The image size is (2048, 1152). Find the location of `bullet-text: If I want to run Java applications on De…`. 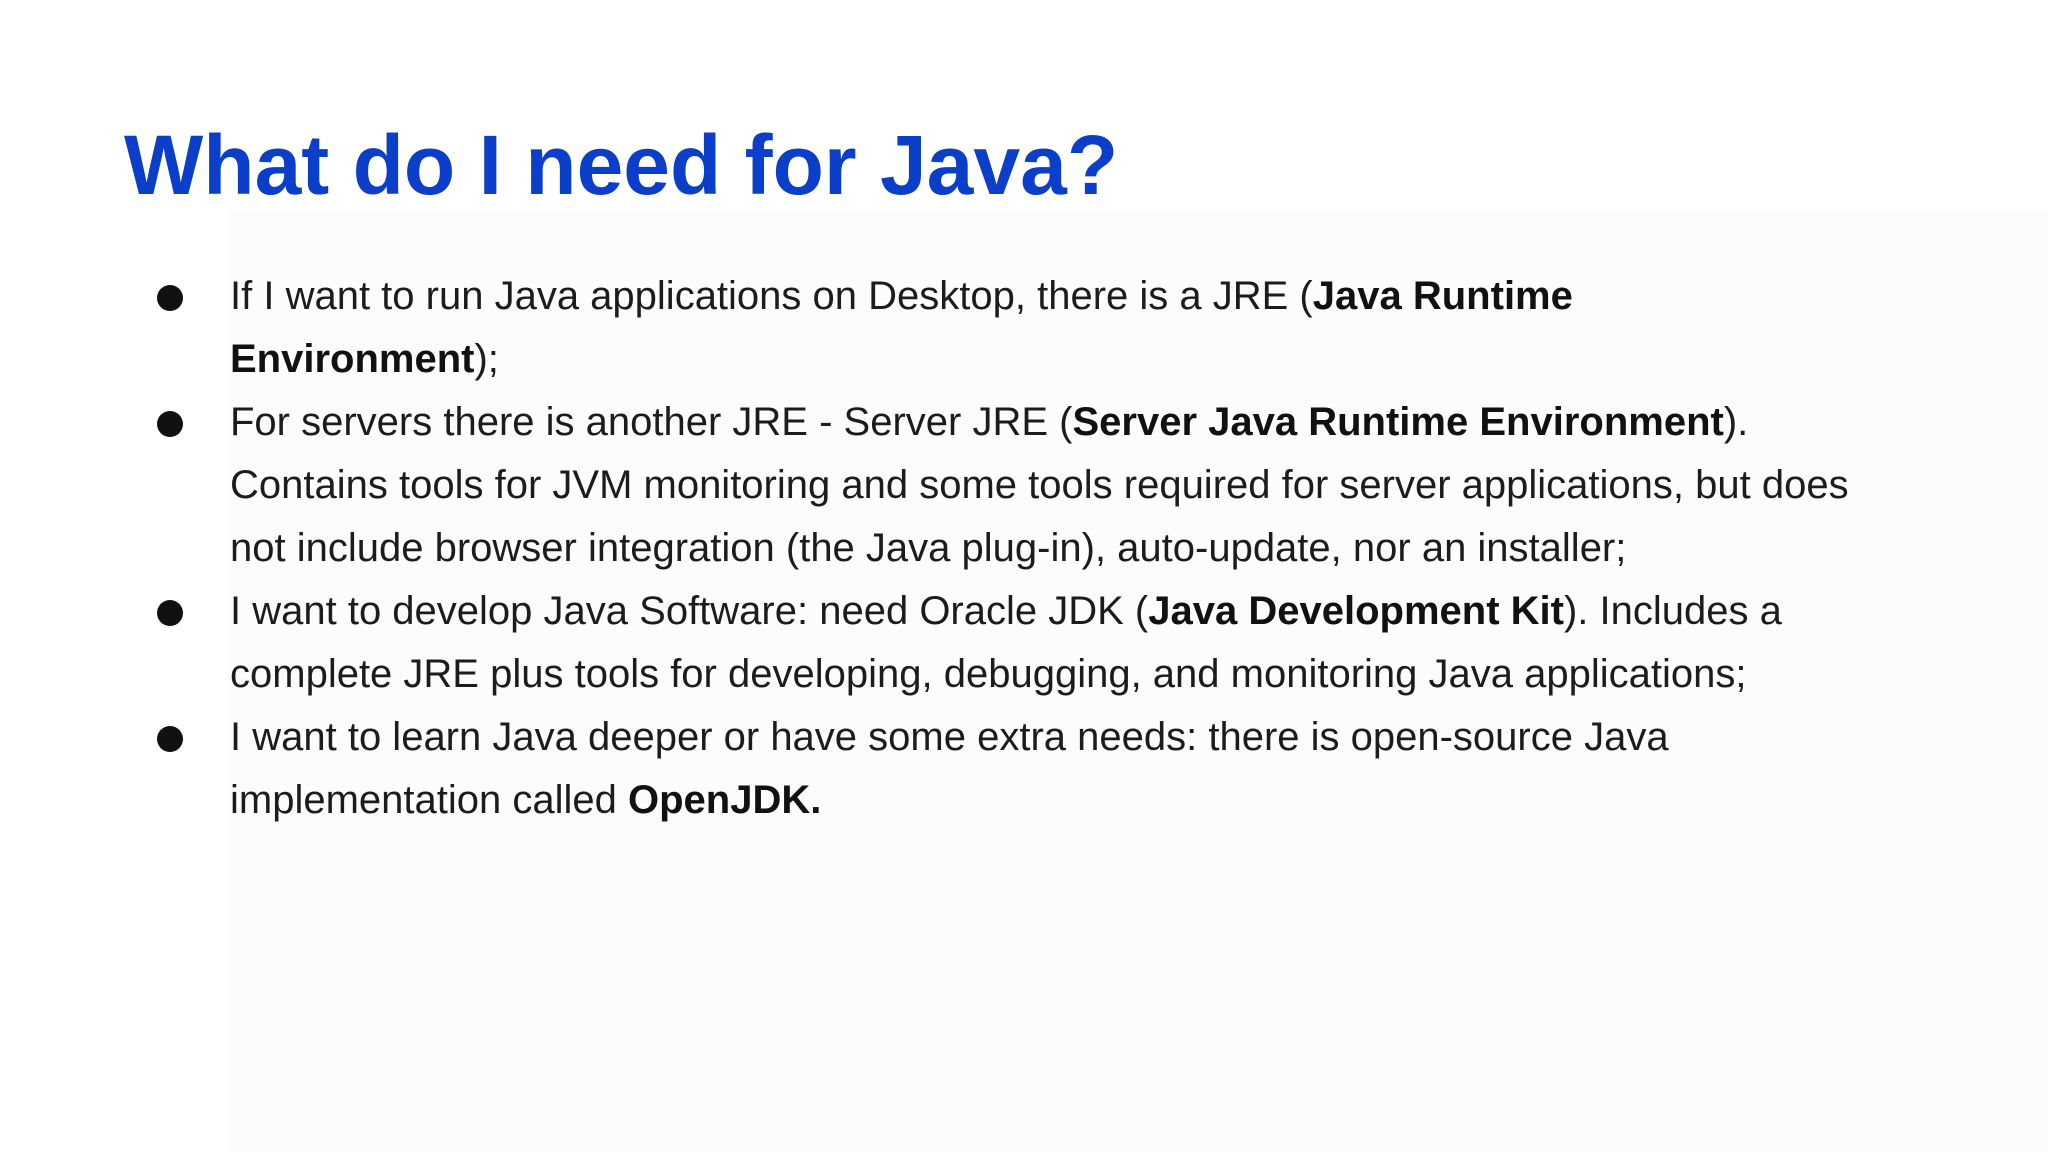

bullet-text: If I want to run Java applications on De… is located at coordinates (901, 327).